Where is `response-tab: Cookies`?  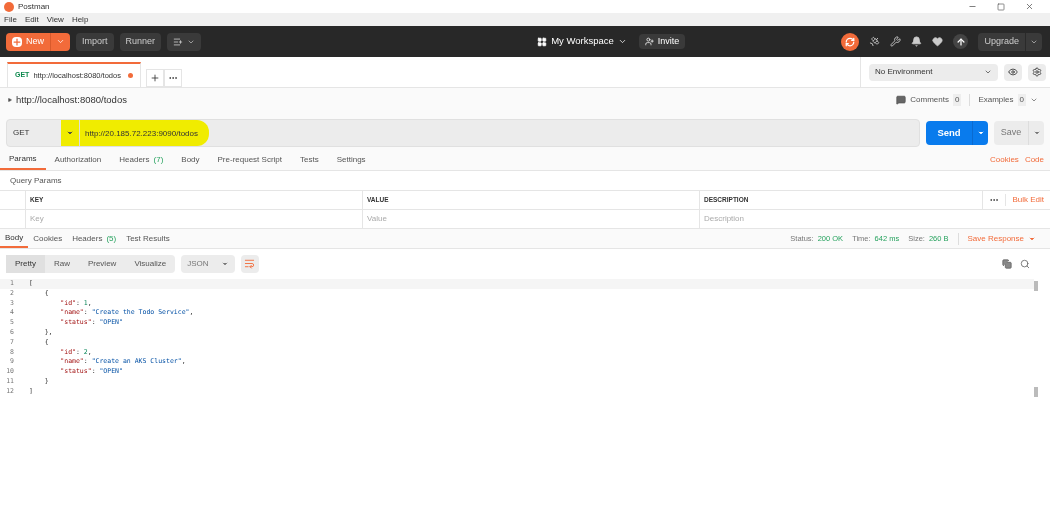
response-tab: Cookies is located at coordinates (48, 238).